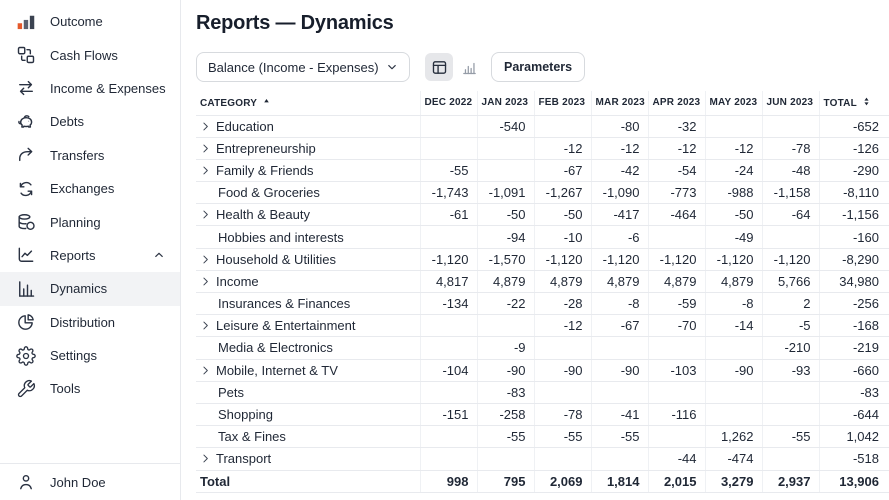  I want to click on sidebar-item-transfers: Transfers, so click(90, 155).